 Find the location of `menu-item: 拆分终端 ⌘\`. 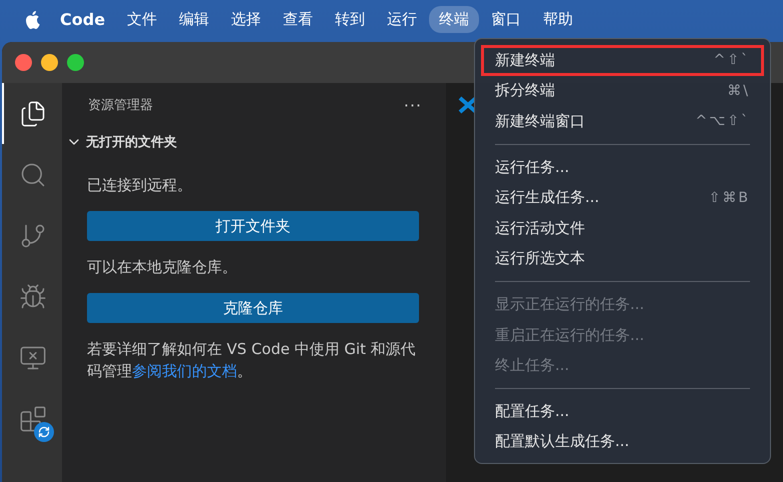

menu-item: 拆分终端 ⌘\ is located at coordinates (622, 91).